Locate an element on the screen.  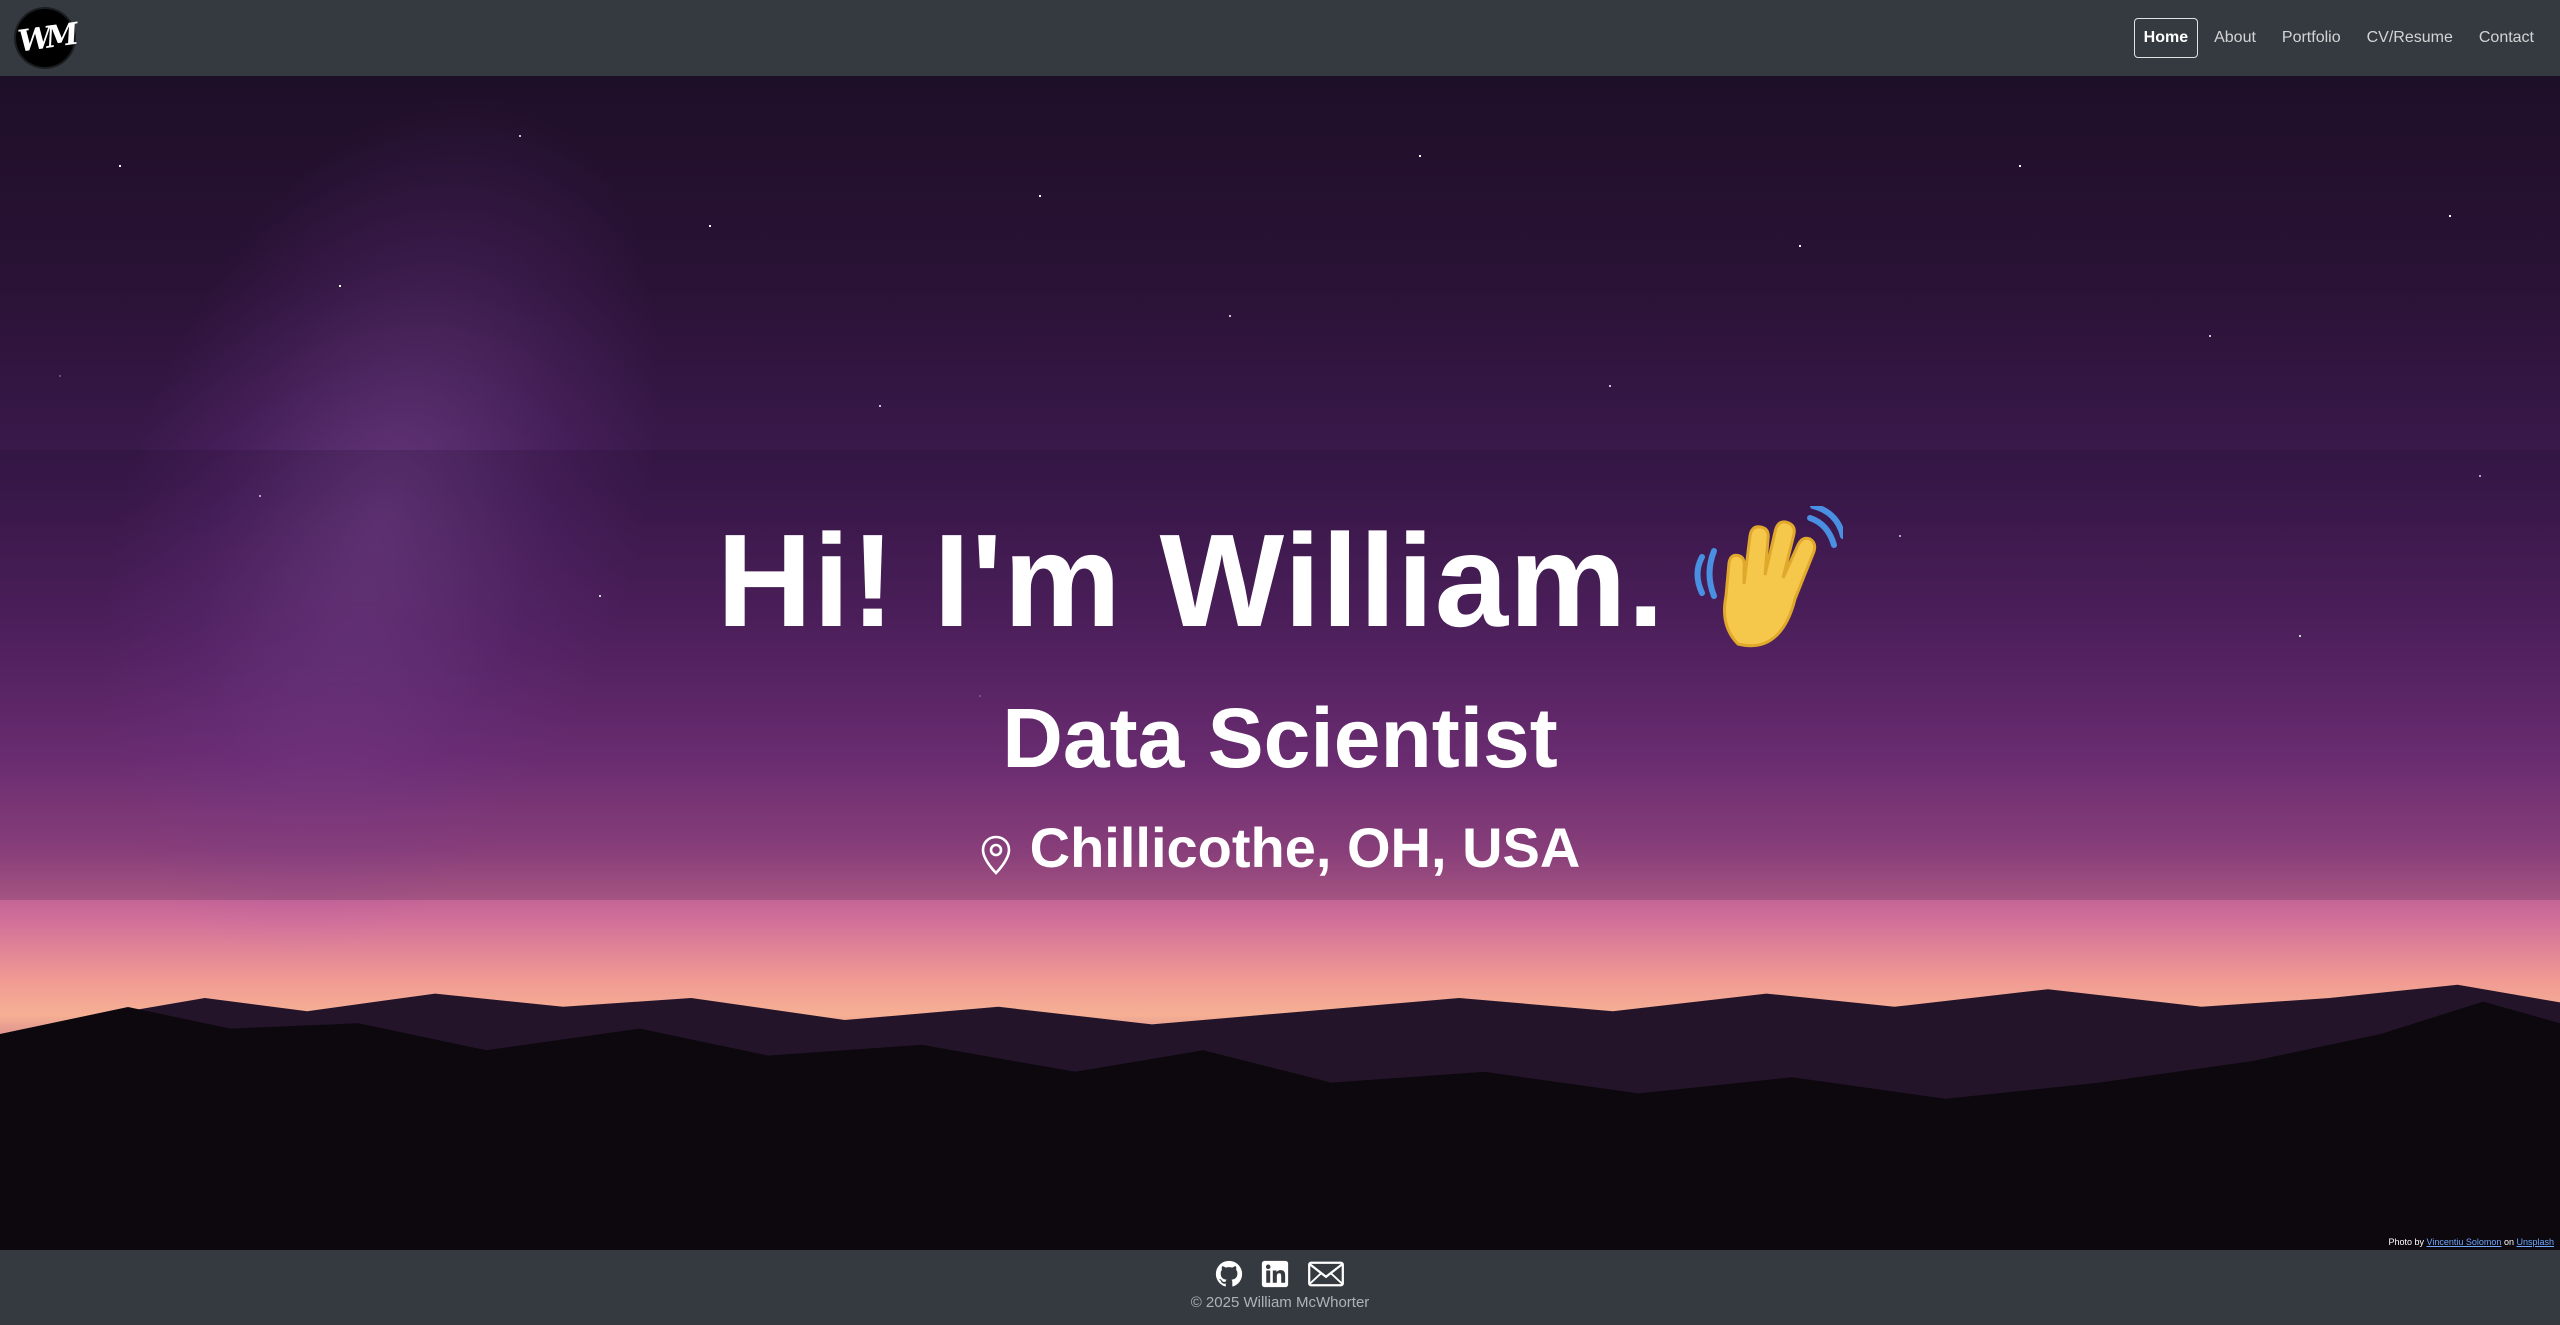
nav-about-link: About is located at coordinates (2235, 38).